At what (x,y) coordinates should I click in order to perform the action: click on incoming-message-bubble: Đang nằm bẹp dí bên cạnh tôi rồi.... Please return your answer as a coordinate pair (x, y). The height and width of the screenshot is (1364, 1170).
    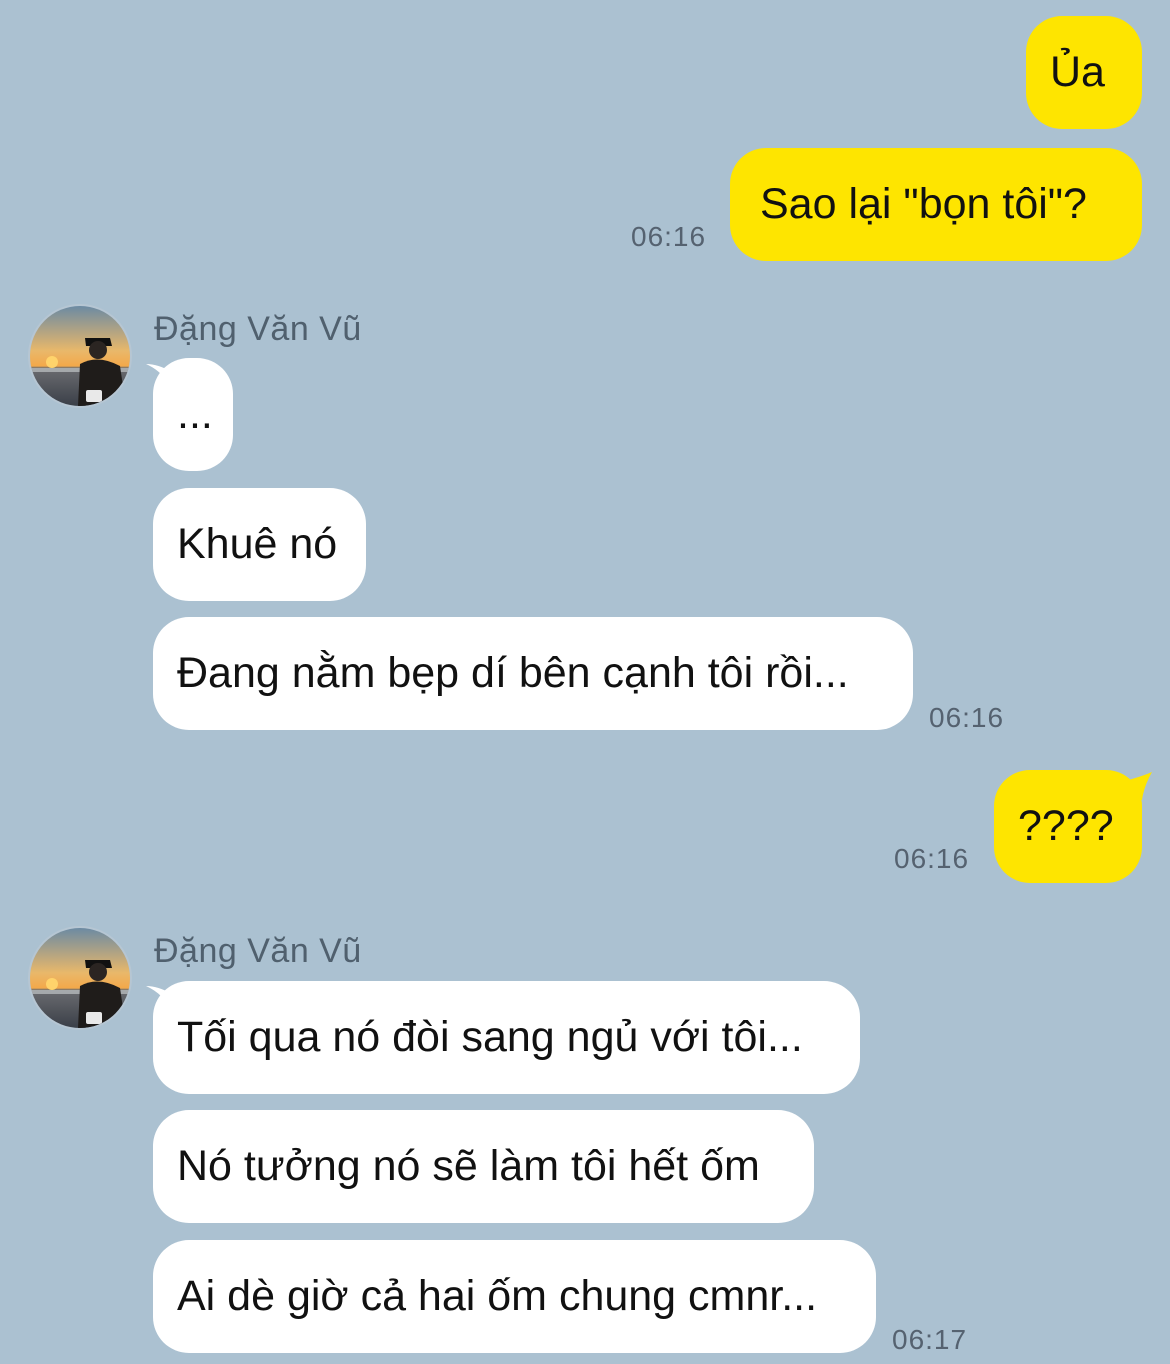
    Looking at the image, I should click on (533, 673).